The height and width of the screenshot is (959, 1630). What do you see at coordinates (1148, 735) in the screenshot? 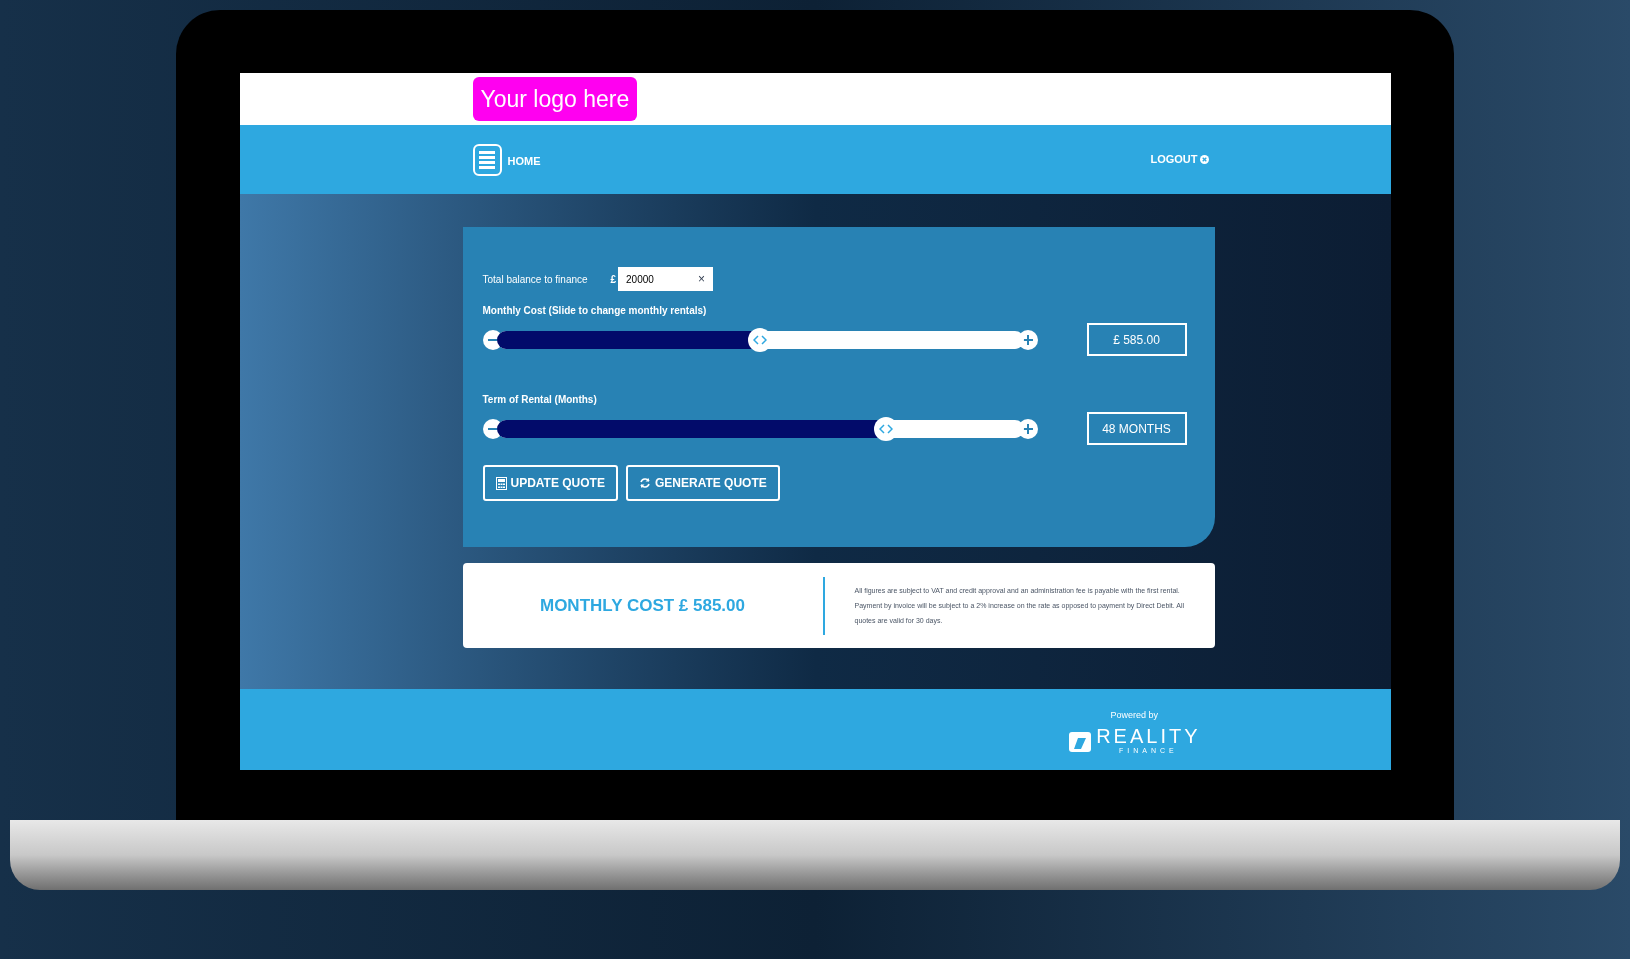
I see `brand-name: REALITY` at bounding box center [1148, 735].